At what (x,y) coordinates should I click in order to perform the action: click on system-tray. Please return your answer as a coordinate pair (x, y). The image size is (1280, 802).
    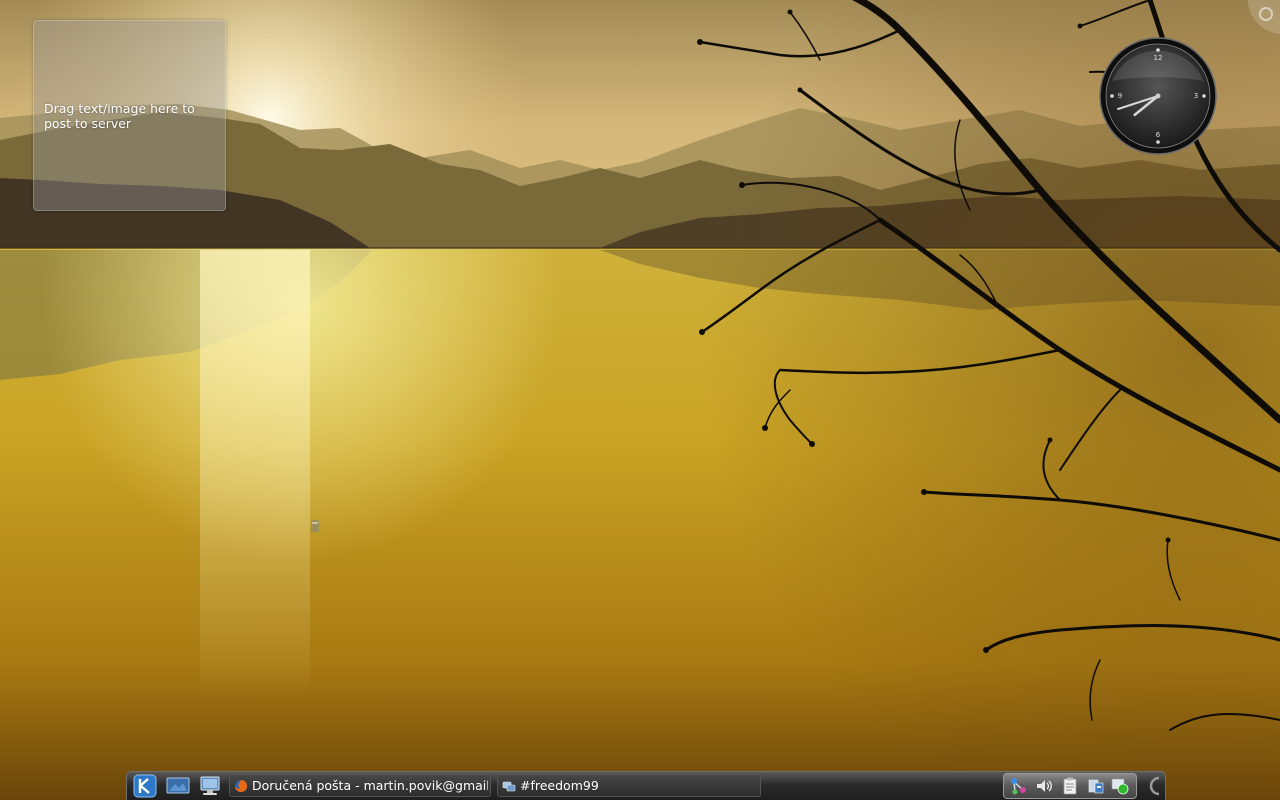
    Looking at the image, I should click on (1070, 786).